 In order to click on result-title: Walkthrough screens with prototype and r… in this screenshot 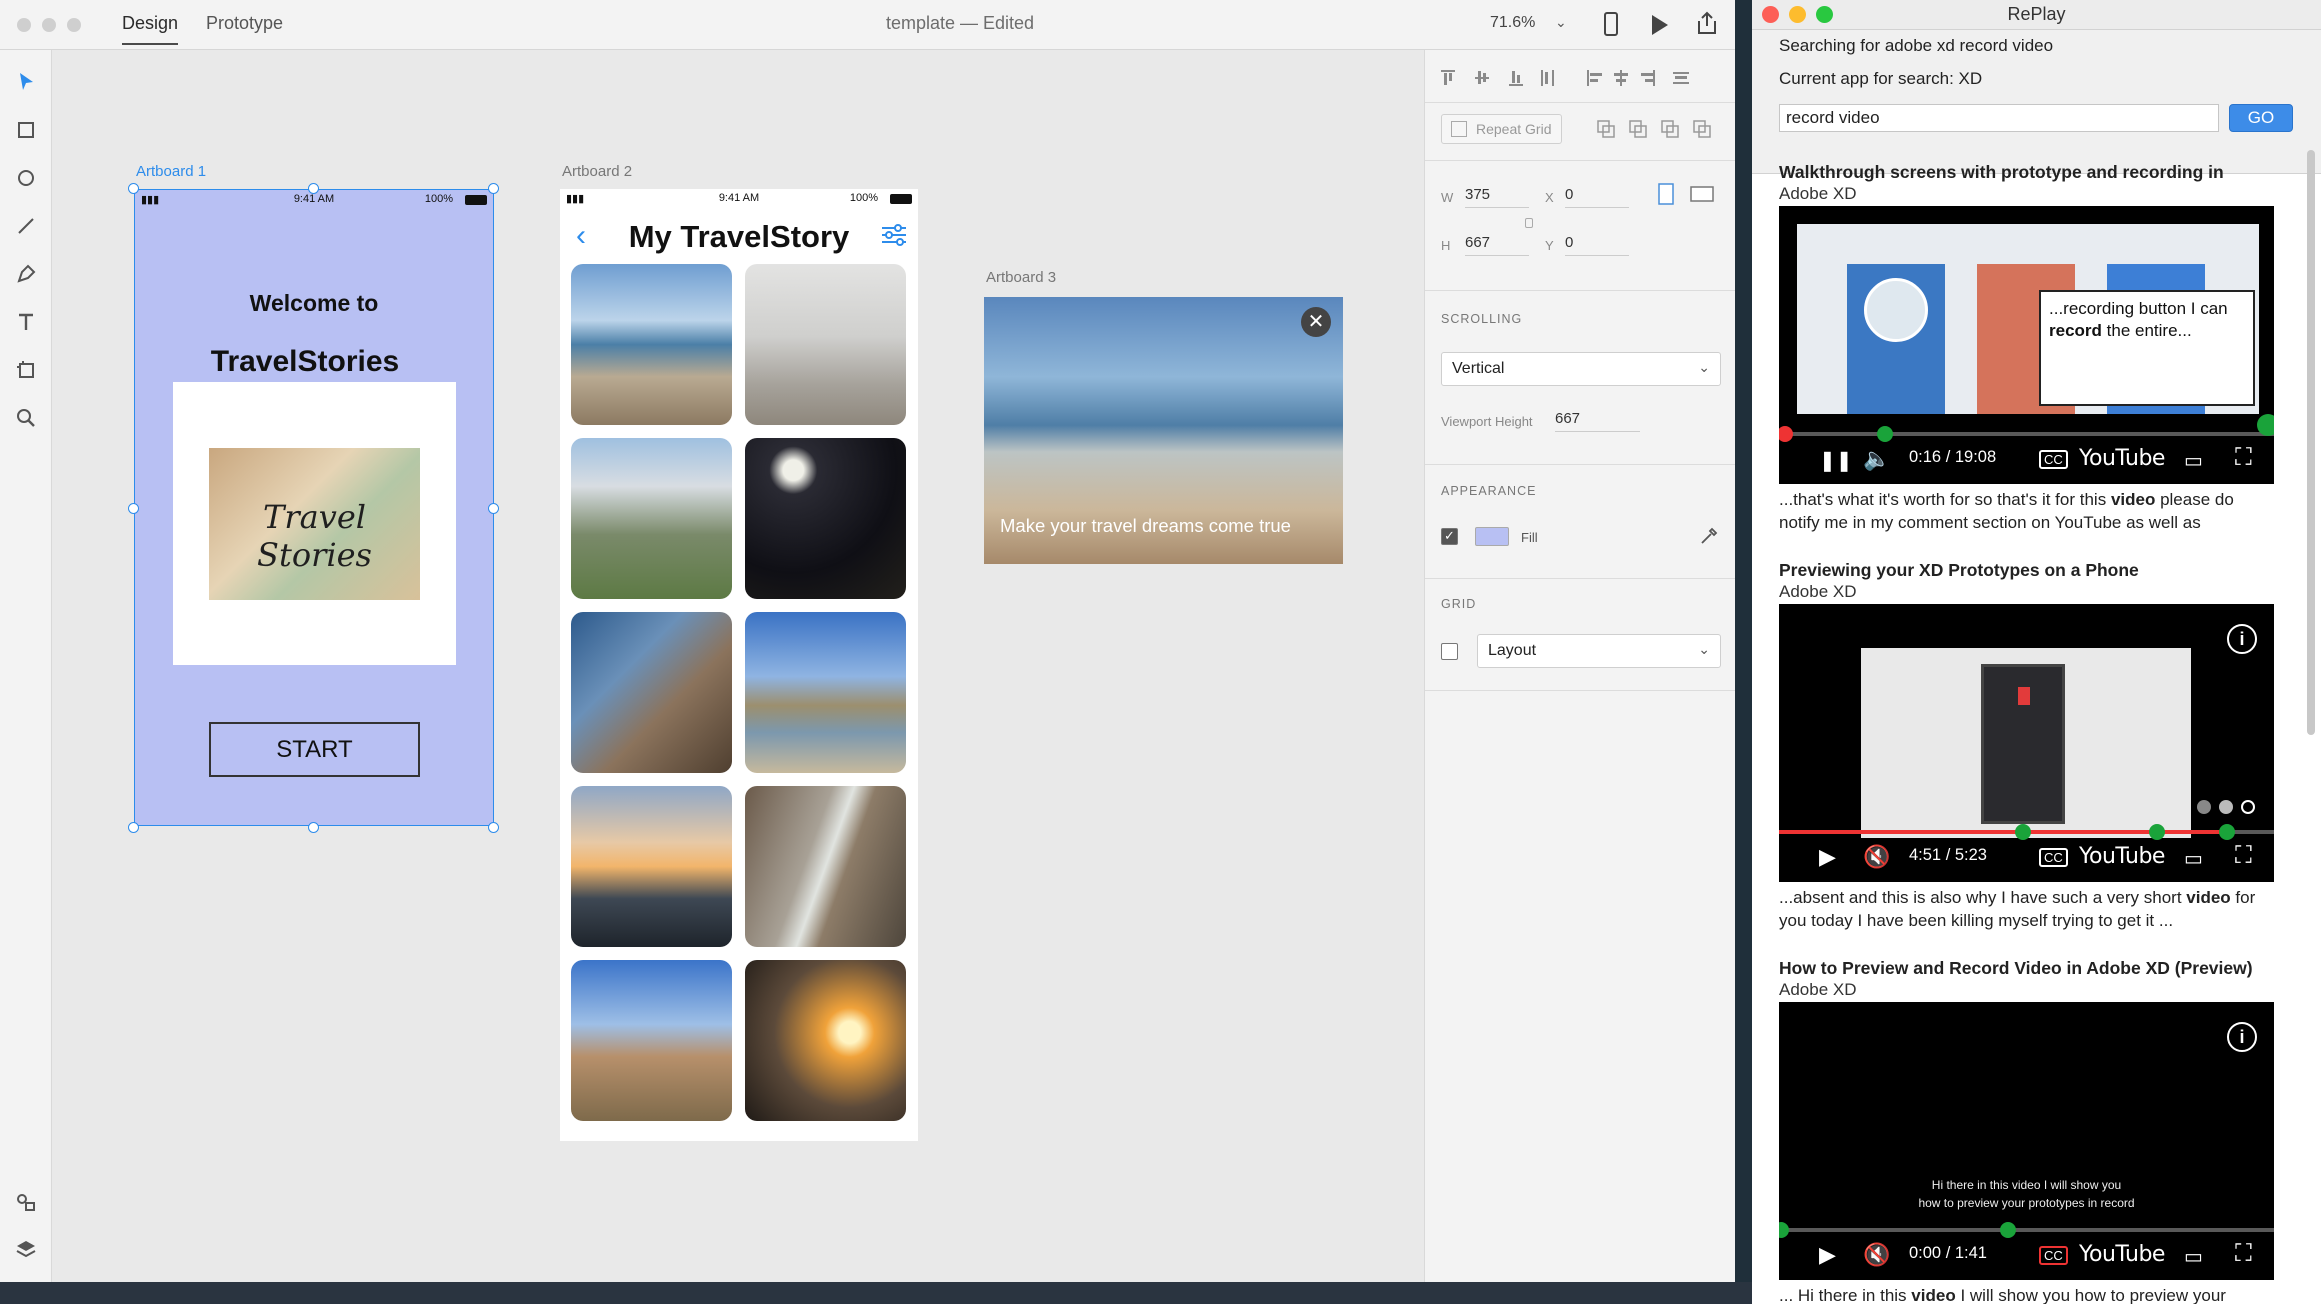, I will do `click(2001, 172)`.